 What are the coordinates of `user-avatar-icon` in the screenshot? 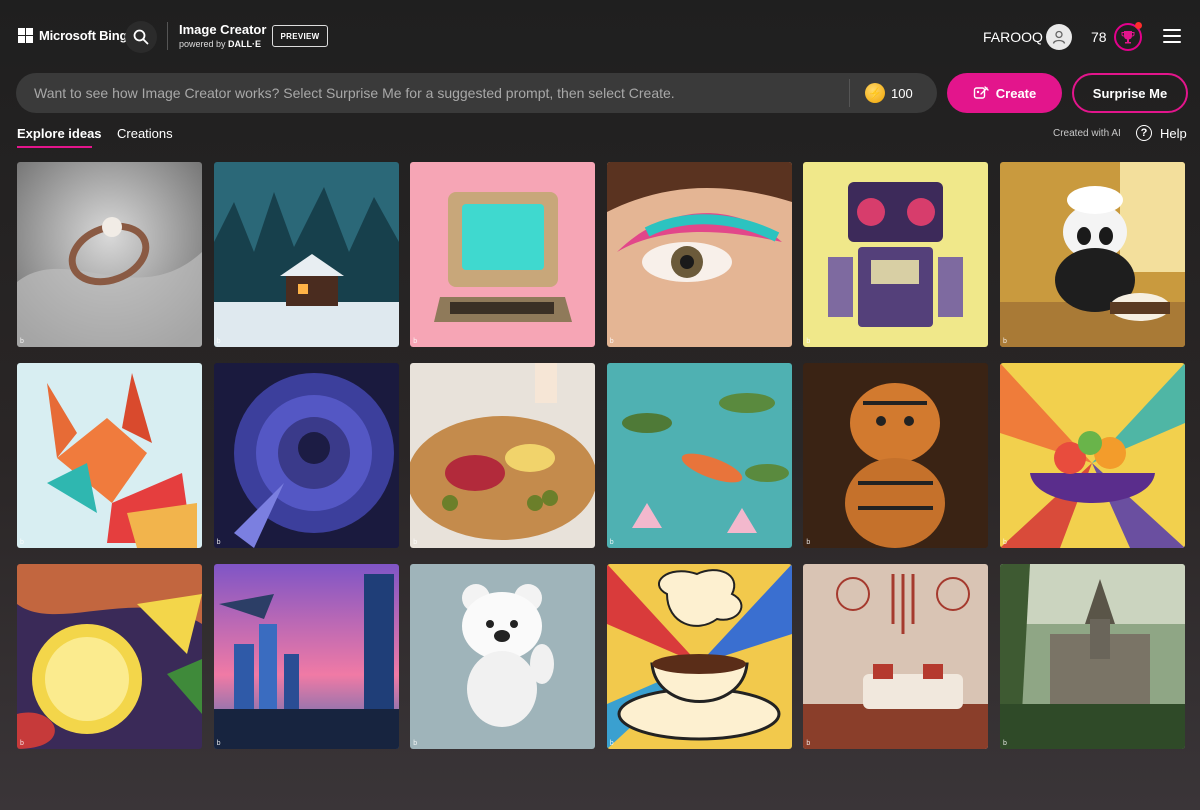 It's located at (1059, 37).